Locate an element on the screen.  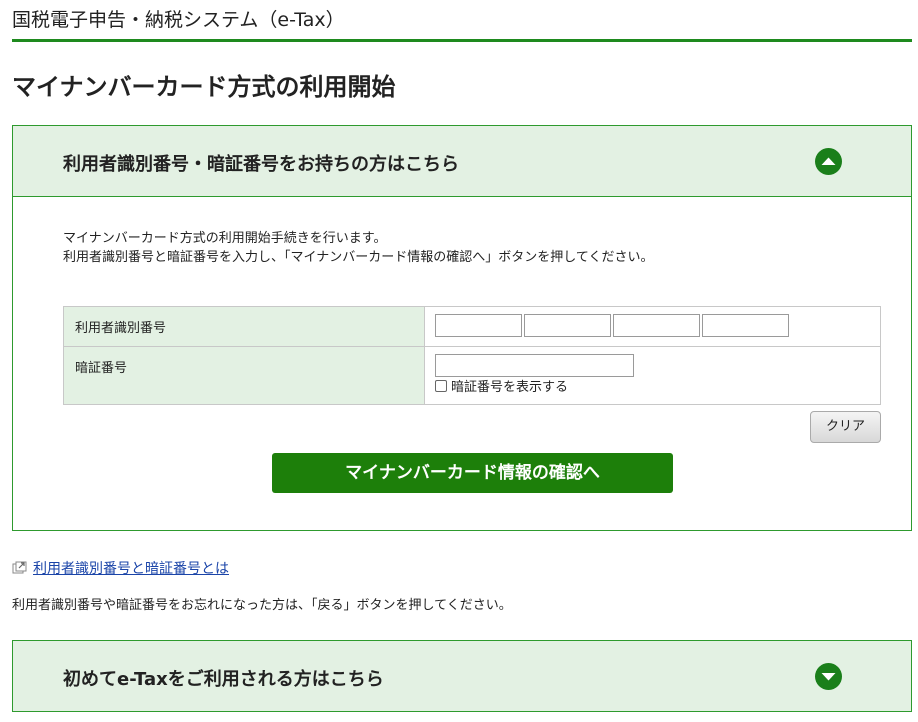
collapse-toggle-button is located at coordinates (828, 161).